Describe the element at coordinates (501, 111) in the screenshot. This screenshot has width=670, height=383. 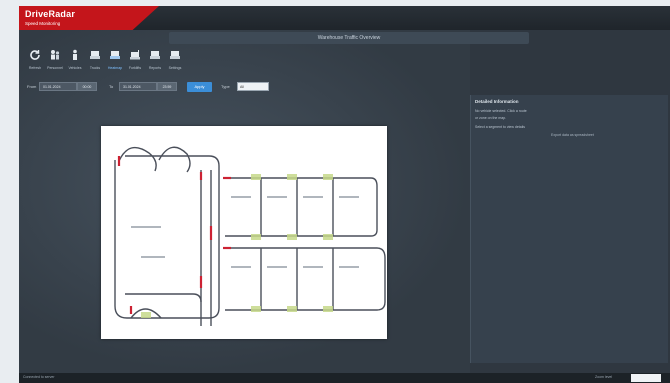
I see `detail-line-1: No vehicle selected. Click a route` at that location.